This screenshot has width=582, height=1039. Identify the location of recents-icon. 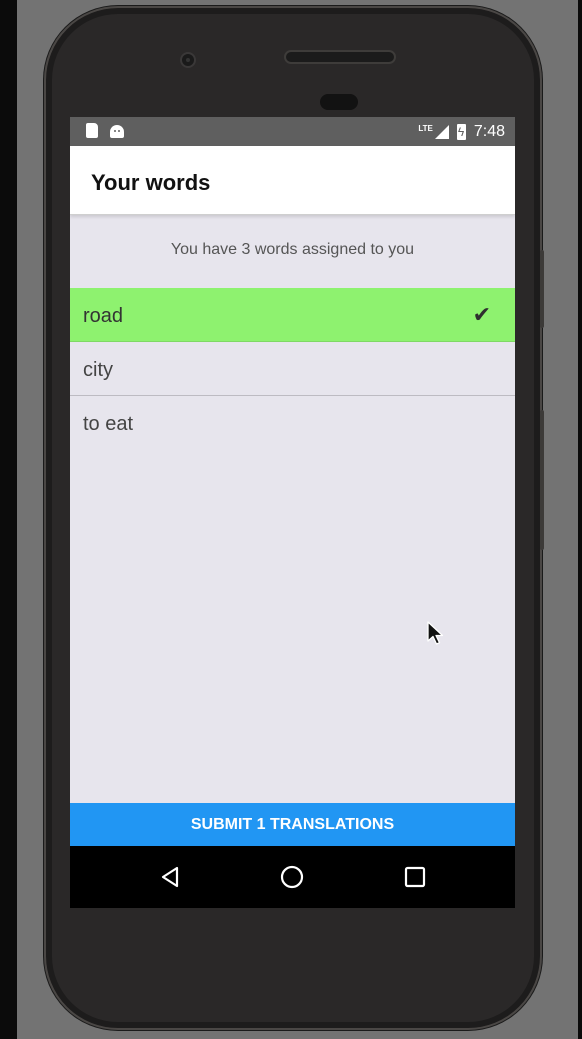
(415, 877).